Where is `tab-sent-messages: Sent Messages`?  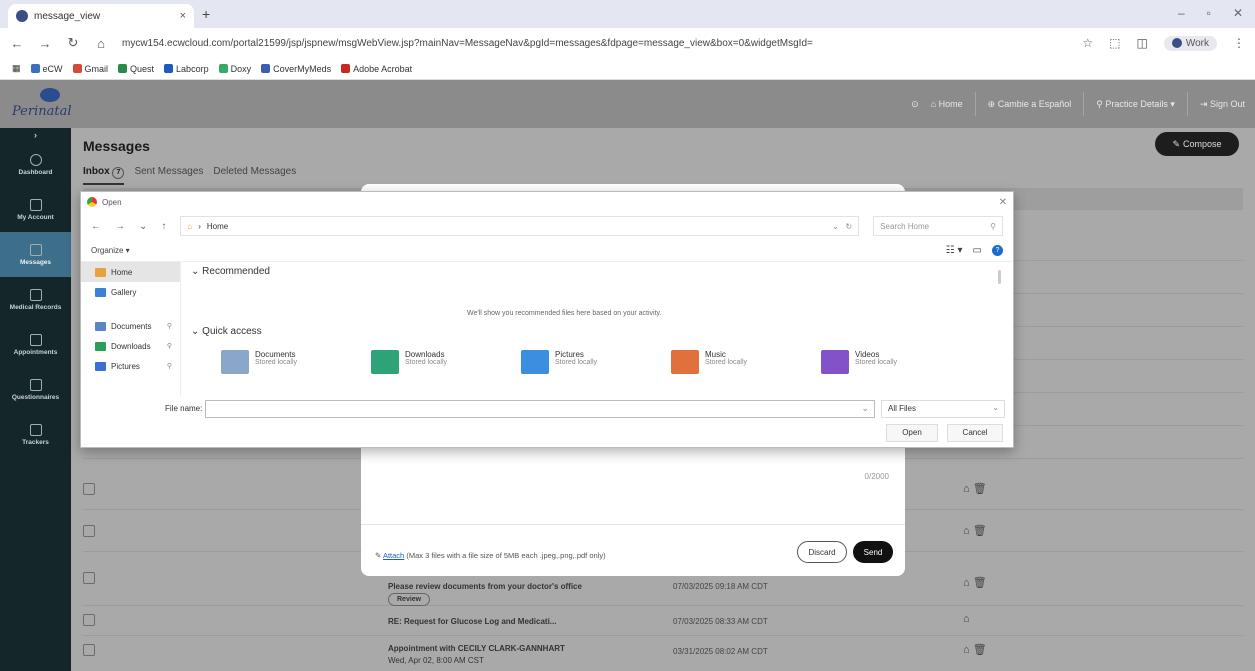
tab-sent-messages: Sent Messages is located at coordinates (168, 175).